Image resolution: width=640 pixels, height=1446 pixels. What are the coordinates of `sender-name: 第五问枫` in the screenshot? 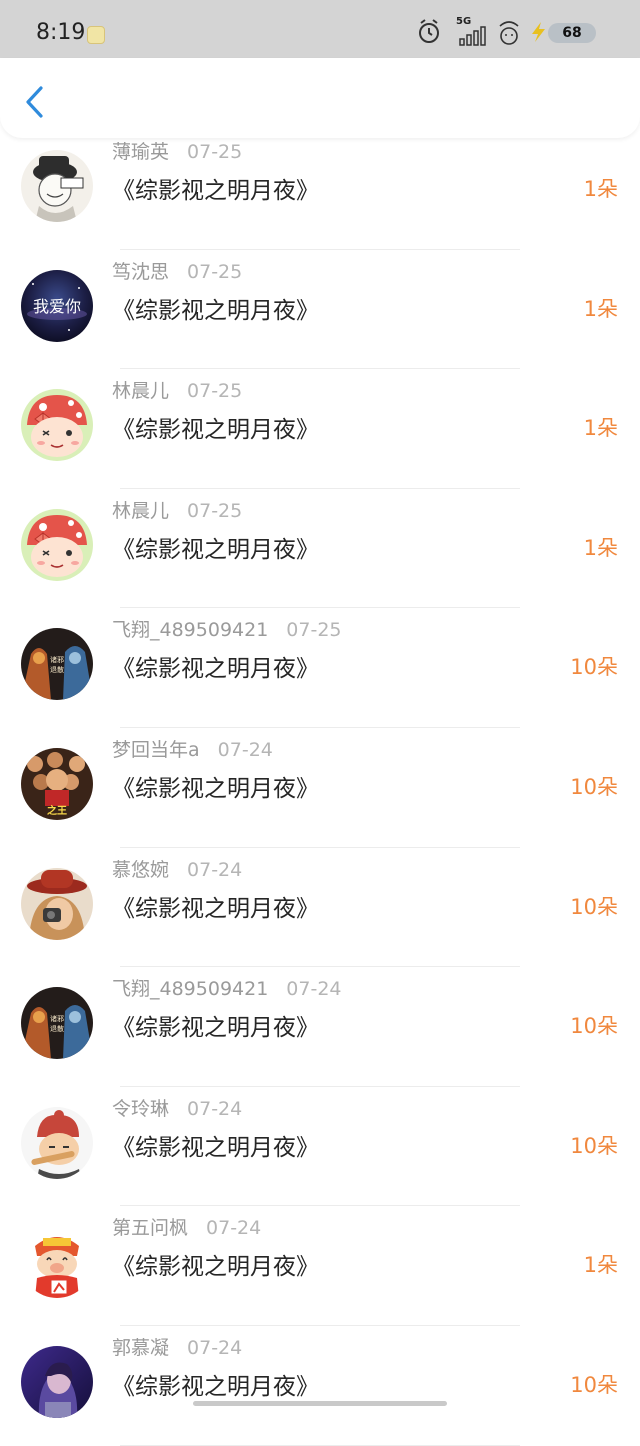 It's located at (150, 1228).